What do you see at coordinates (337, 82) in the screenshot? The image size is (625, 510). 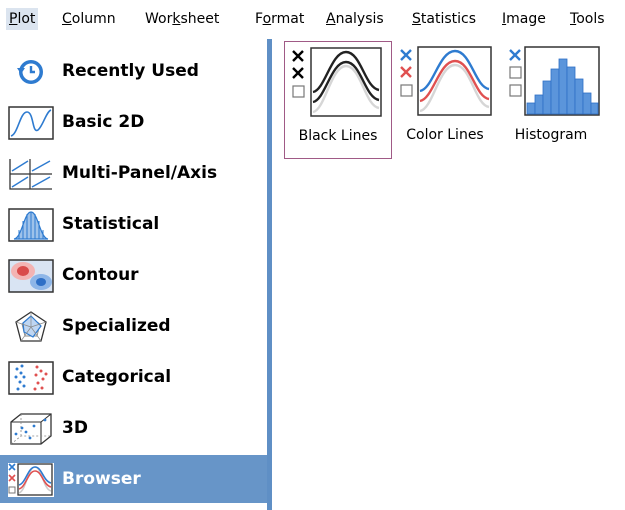 I see `black-lines-icon` at bounding box center [337, 82].